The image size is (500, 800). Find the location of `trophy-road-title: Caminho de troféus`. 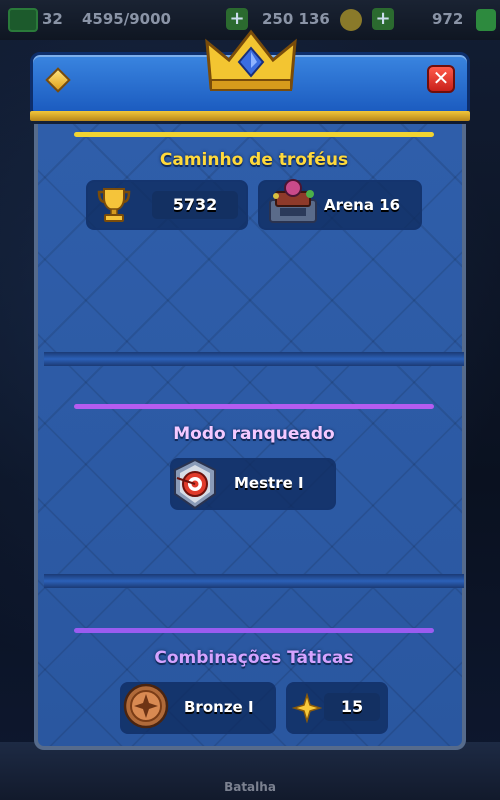

trophy-road-title: Caminho de troféus is located at coordinates (254, 160).